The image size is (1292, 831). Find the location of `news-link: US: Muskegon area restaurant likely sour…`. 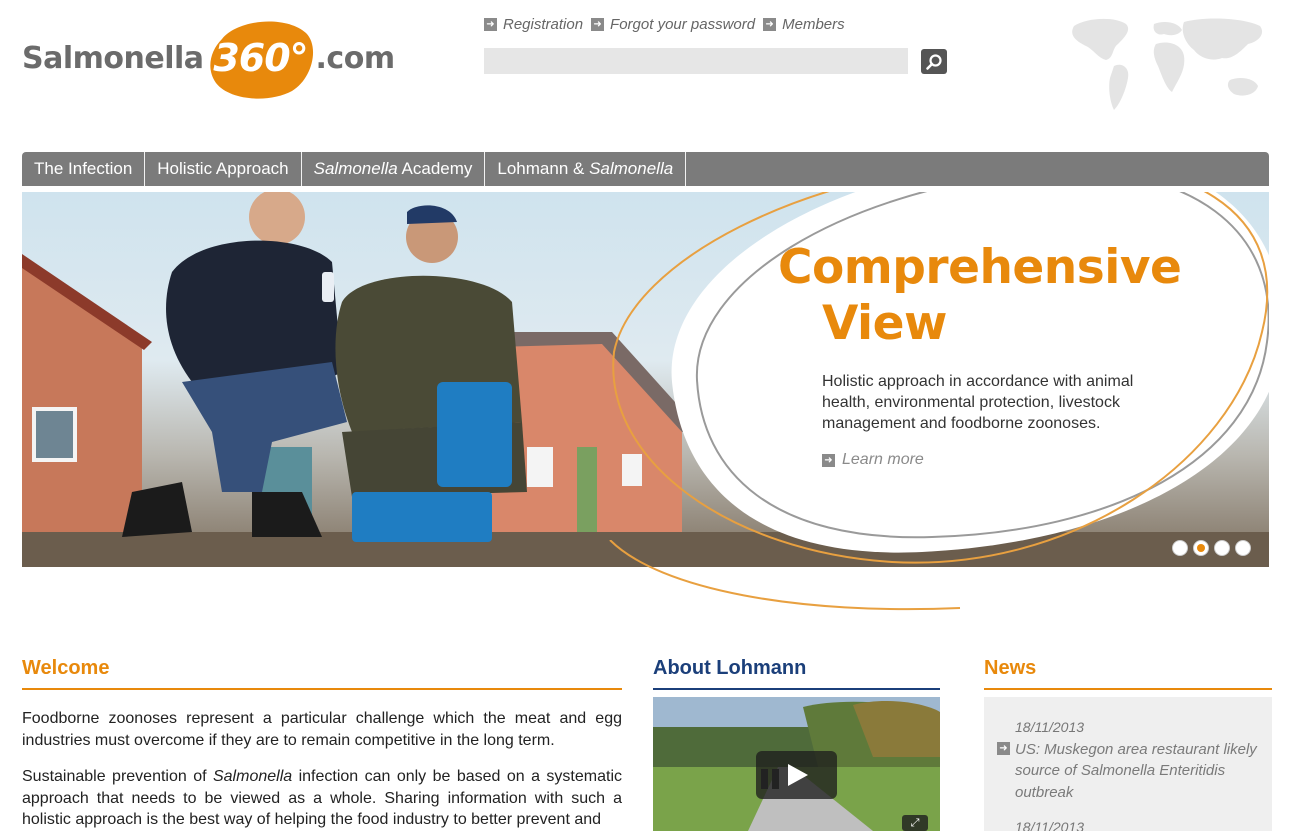

news-link: US: Muskegon area restaurant likely sour… is located at coordinates (1136, 771).